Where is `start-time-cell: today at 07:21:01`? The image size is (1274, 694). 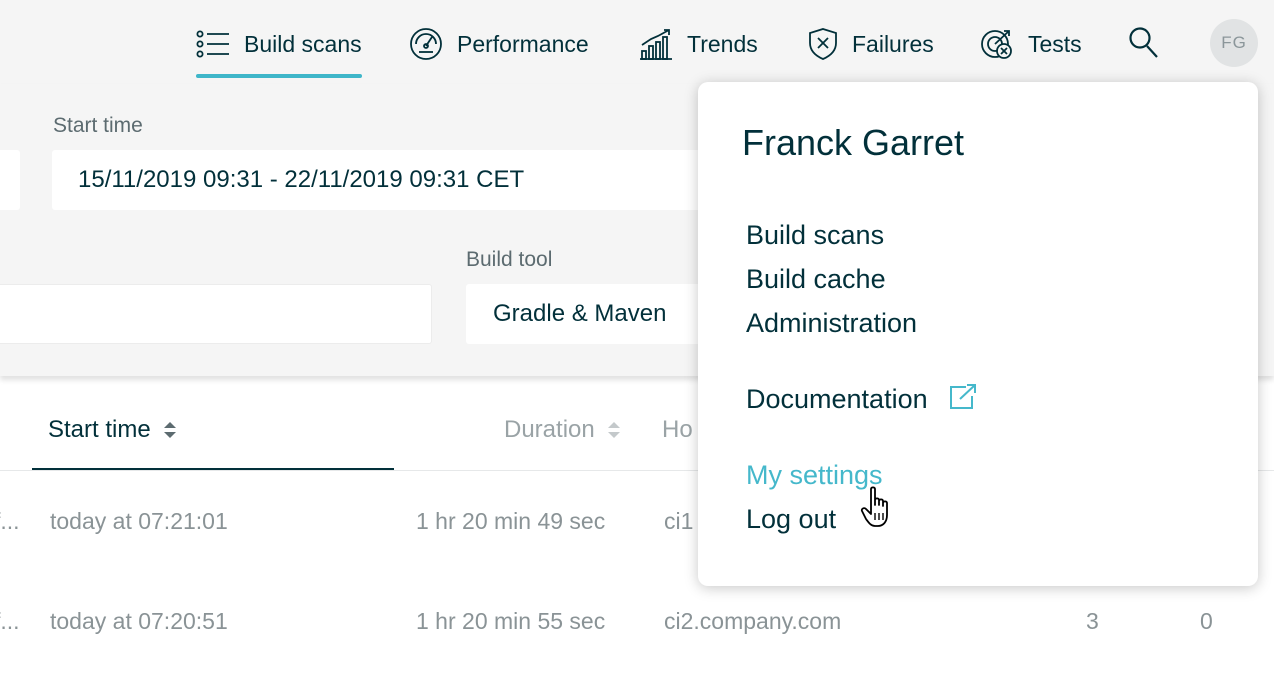 start-time-cell: today at 07:21:01 is located at coordinates (139, 521).